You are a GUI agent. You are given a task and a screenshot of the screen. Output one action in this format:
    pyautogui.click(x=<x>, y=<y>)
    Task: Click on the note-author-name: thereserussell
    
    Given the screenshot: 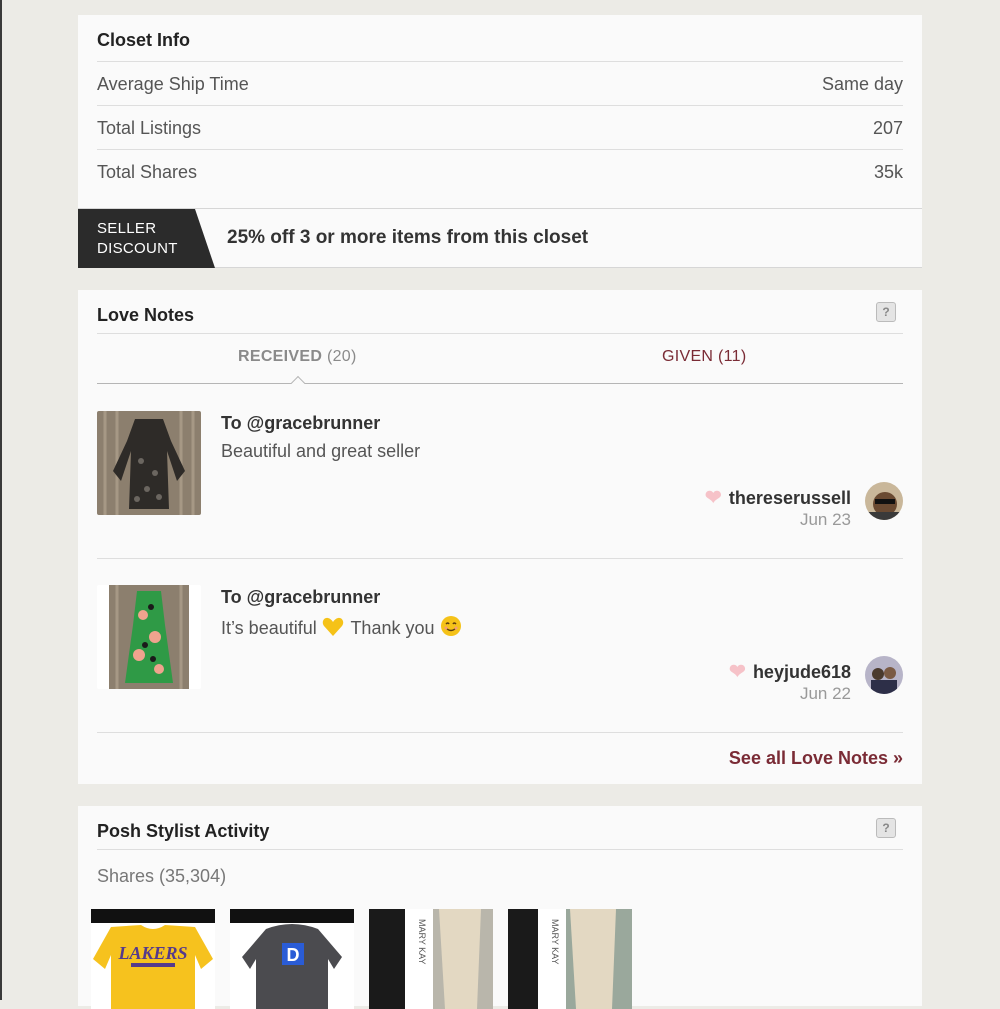 What is the action you would take?
    pyautogui.click(x=789, y=498)
    